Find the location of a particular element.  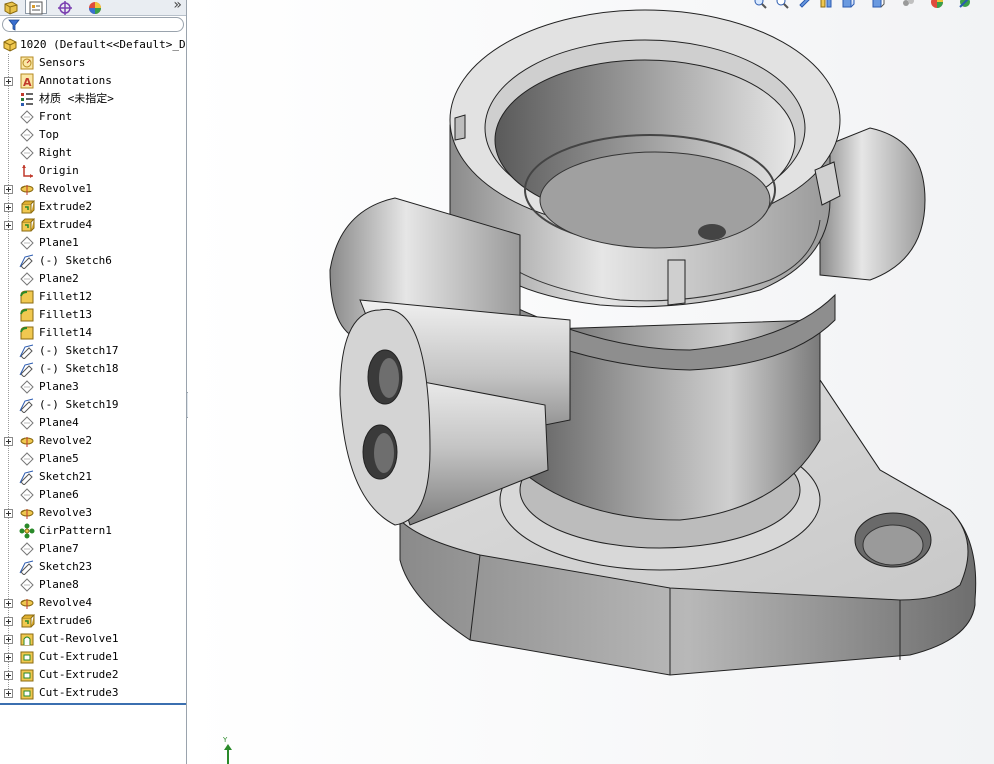

tree-item: Revolve3 is located at coordinates (93, 513).